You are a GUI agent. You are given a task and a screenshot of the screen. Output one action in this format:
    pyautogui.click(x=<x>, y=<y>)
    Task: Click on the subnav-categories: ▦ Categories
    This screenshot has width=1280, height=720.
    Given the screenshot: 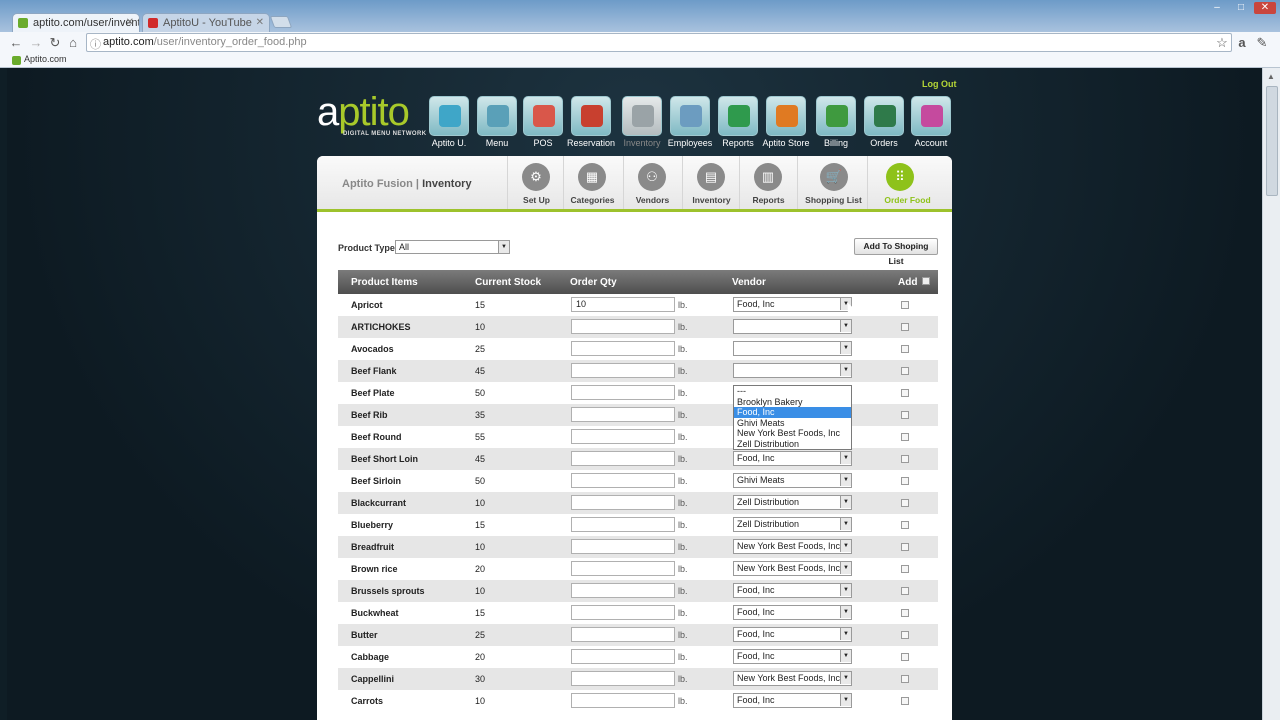 What is the action you would take?
    pyautogui.click(x=592, y=182)
    